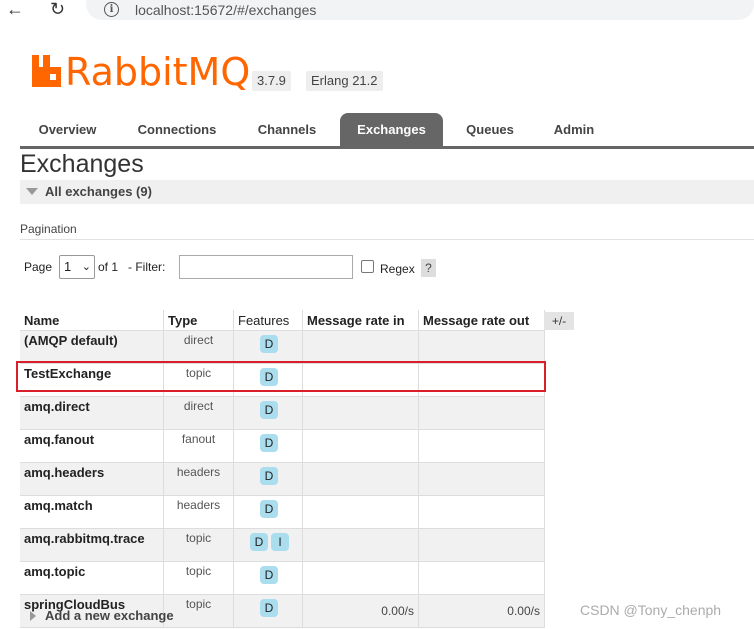 The image size is (754, 629). What do you see at coordinates (428, 268) in the screenshot?
I see `regex-help-button: ?` at bounding box center [428, 268].